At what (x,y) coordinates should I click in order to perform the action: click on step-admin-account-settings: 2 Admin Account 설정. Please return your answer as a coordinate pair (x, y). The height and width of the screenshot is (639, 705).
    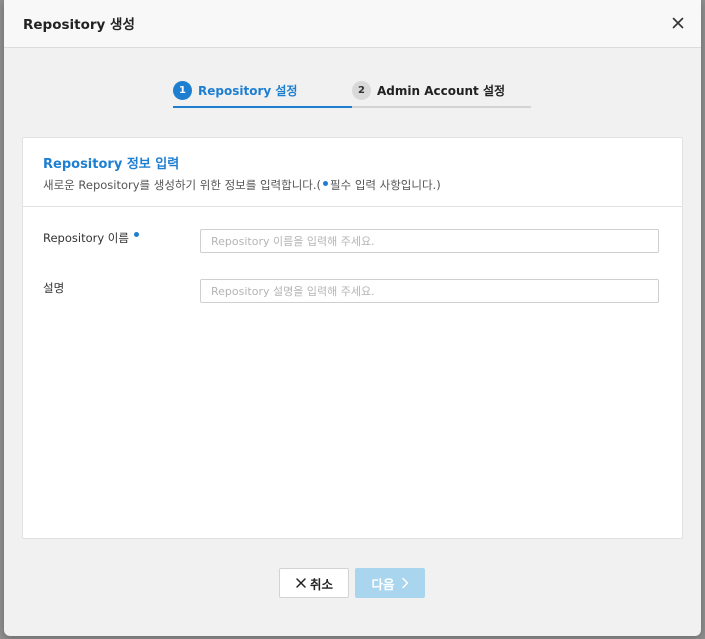
    Looking at the image, I should click on (428, 90).